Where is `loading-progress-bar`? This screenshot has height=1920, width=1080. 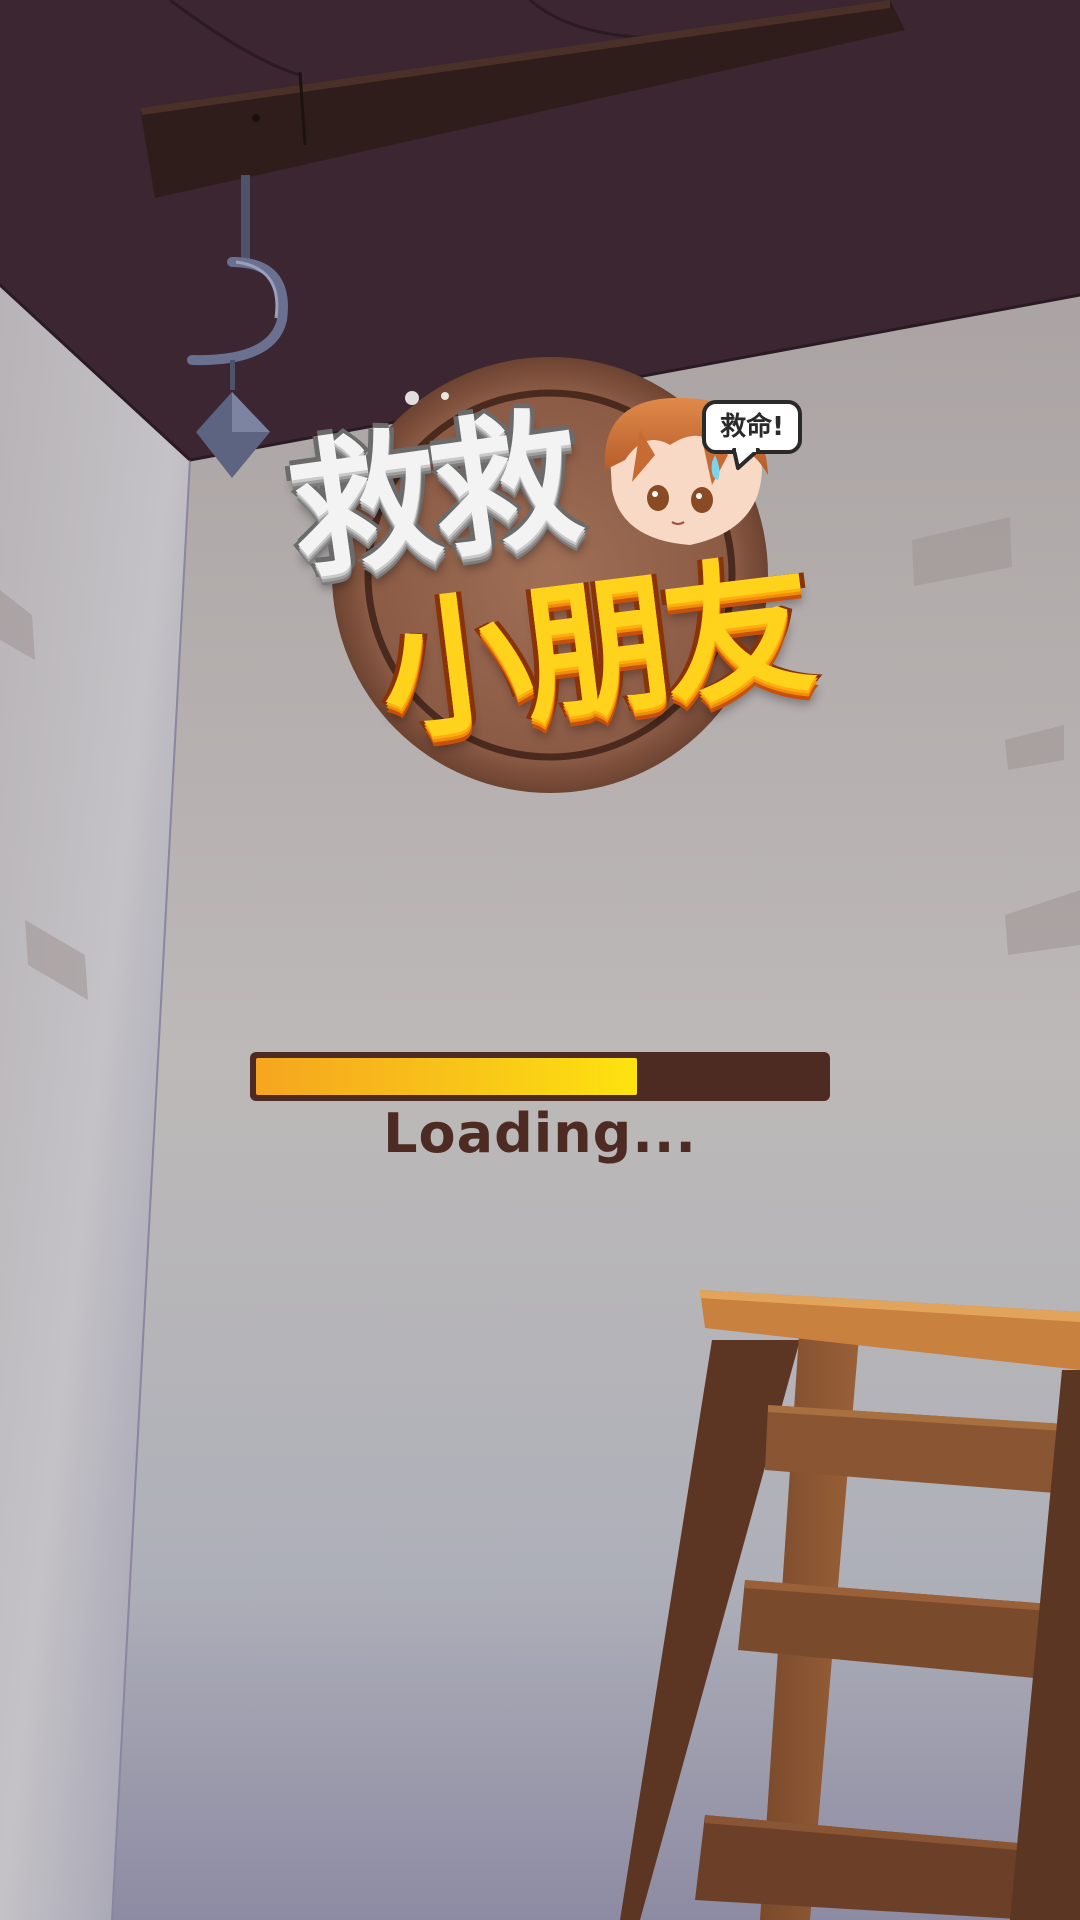 loading-progress-bar is located at coordinates (540, 1076).